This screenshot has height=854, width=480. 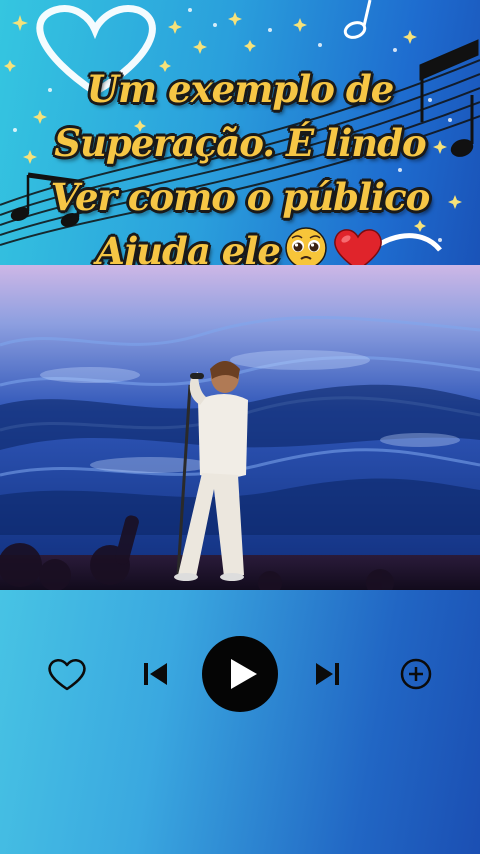 What do you see at coordinates (188, 247) in the screenshot?
I see `caption-line-4-text: Ajuda ele` at bounding box center [188, 247].